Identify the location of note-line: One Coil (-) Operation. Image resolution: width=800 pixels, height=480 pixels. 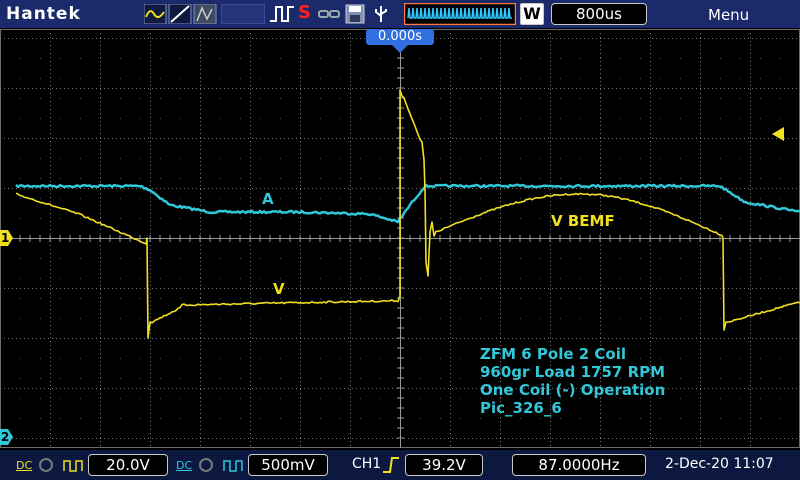
(573, 390).